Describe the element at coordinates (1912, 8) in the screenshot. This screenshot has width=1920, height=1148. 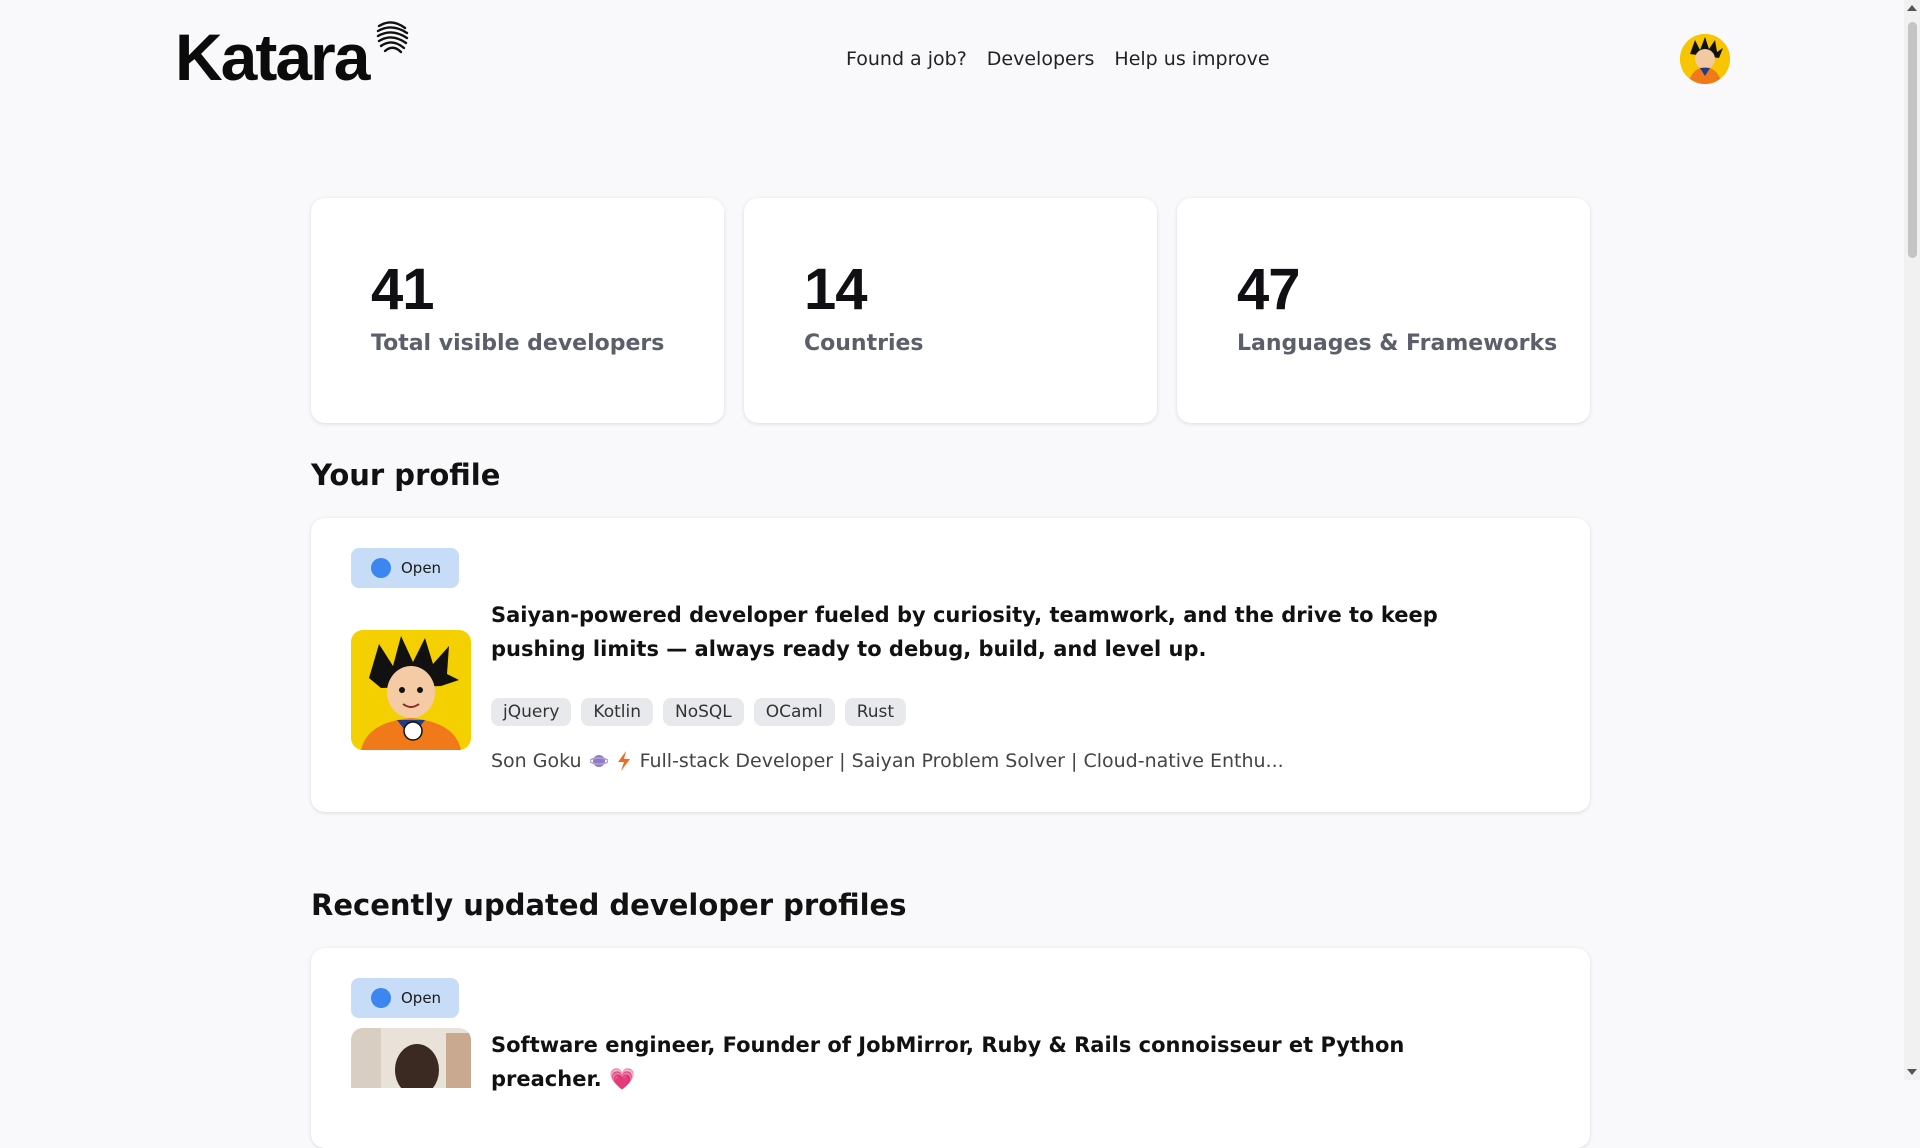
I see `scroll-up-arrow-icon` at that location.